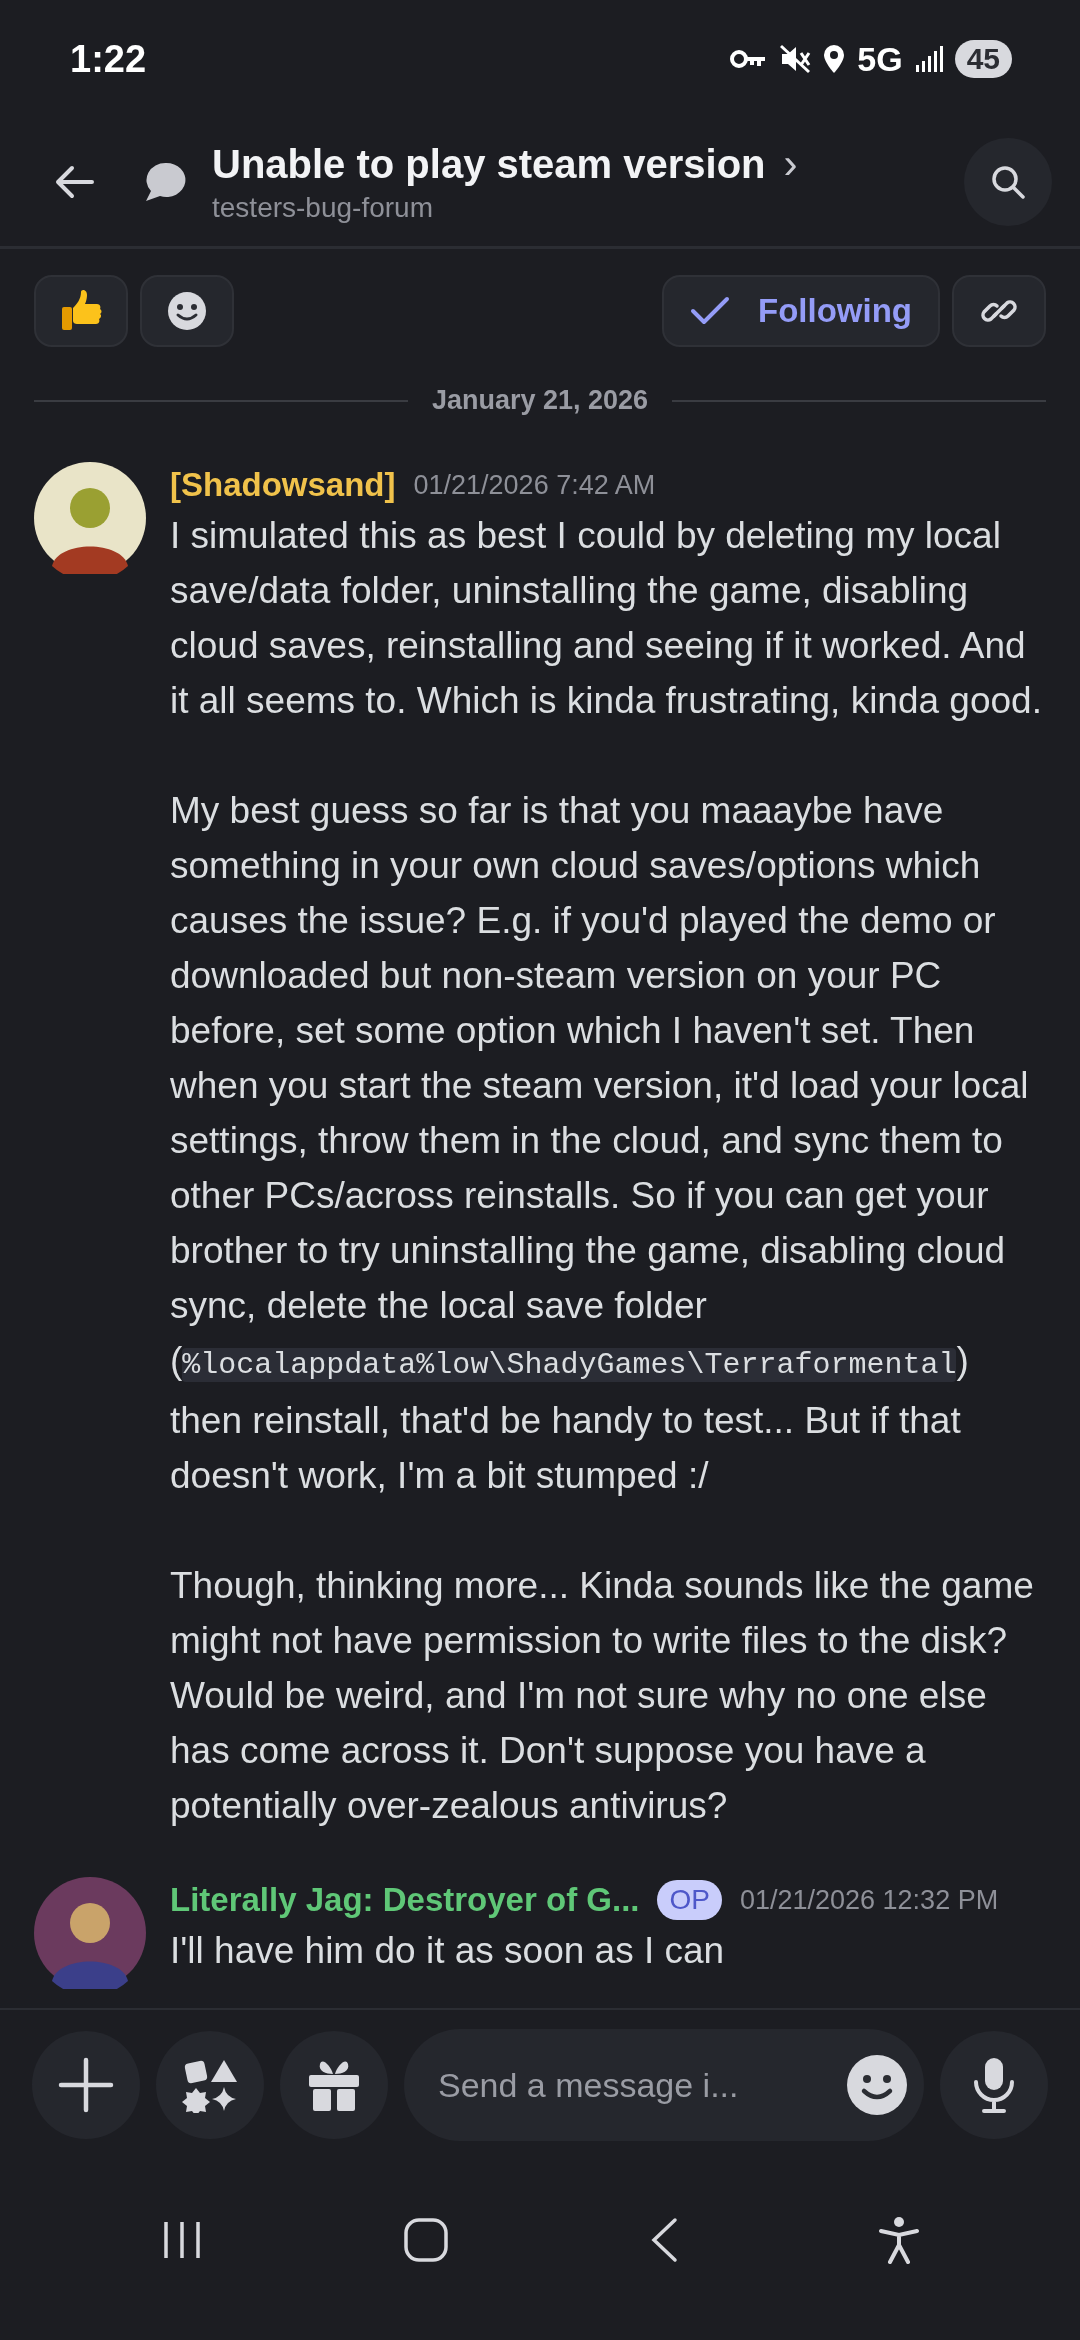  What do you see at coordinates (534, 485) in the screenshot?
I see `message-timestamp: 01/21/2026 7:42 AM` at bounding box center [534, 485].